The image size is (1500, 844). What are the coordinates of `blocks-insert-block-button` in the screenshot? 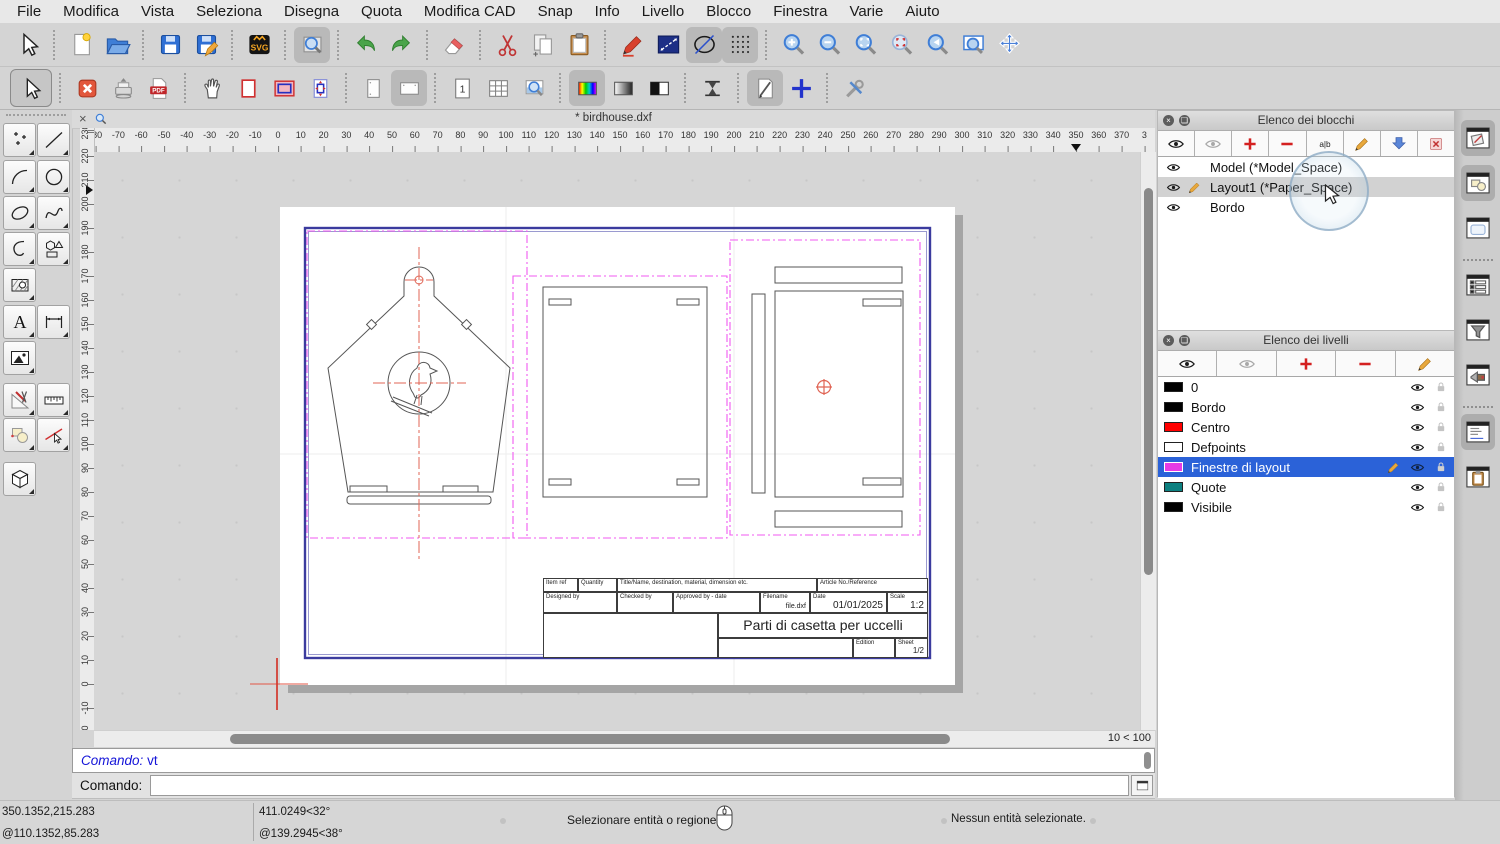 It's located at (1399, 143).